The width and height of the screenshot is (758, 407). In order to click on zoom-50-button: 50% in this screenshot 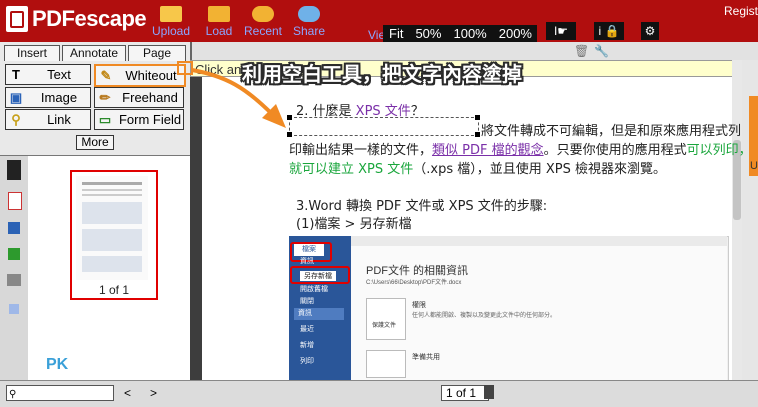, I will do `click(428, 33)`.